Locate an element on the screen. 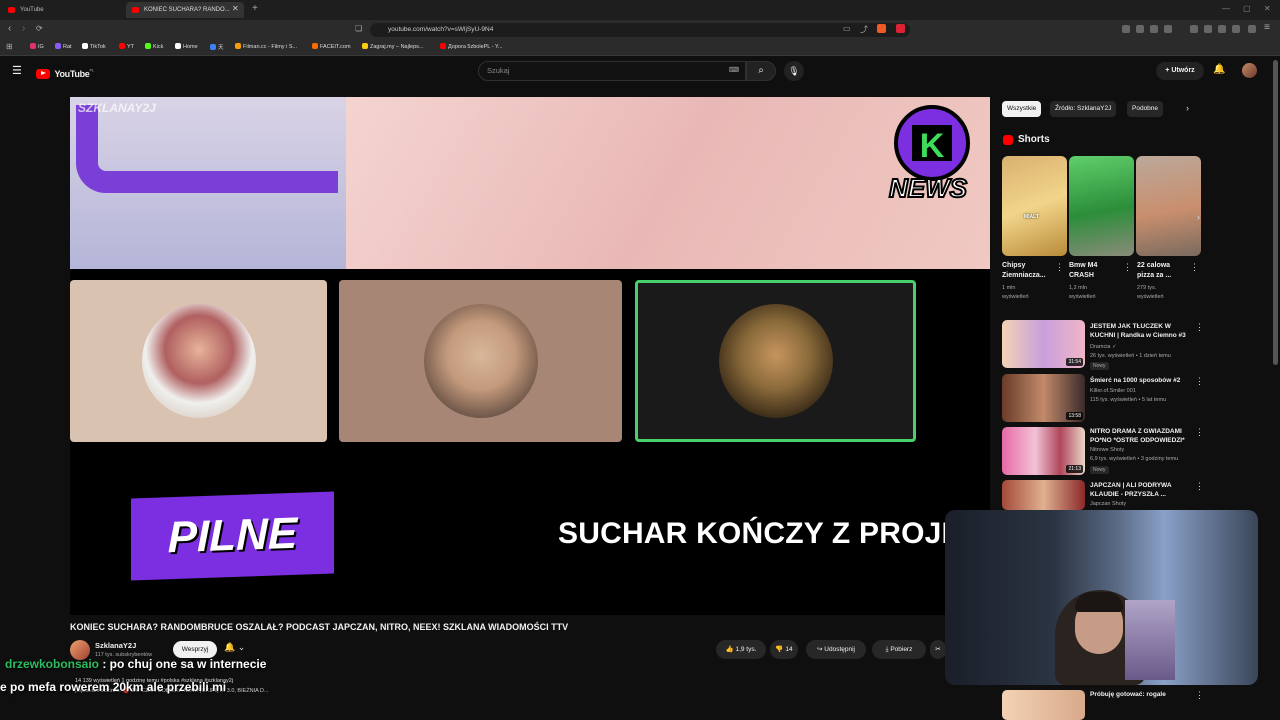  video-title-link: Próbuję gotować: rogale is located at coordinates (1128, 694).